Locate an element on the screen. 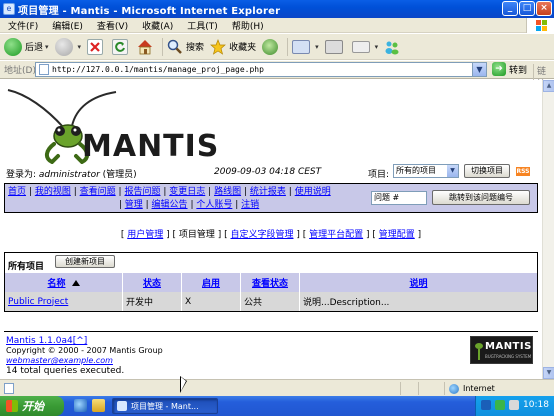 This screenshot has height=416, width=554. edit-button: ▾ is located at coordinates (365, 46).